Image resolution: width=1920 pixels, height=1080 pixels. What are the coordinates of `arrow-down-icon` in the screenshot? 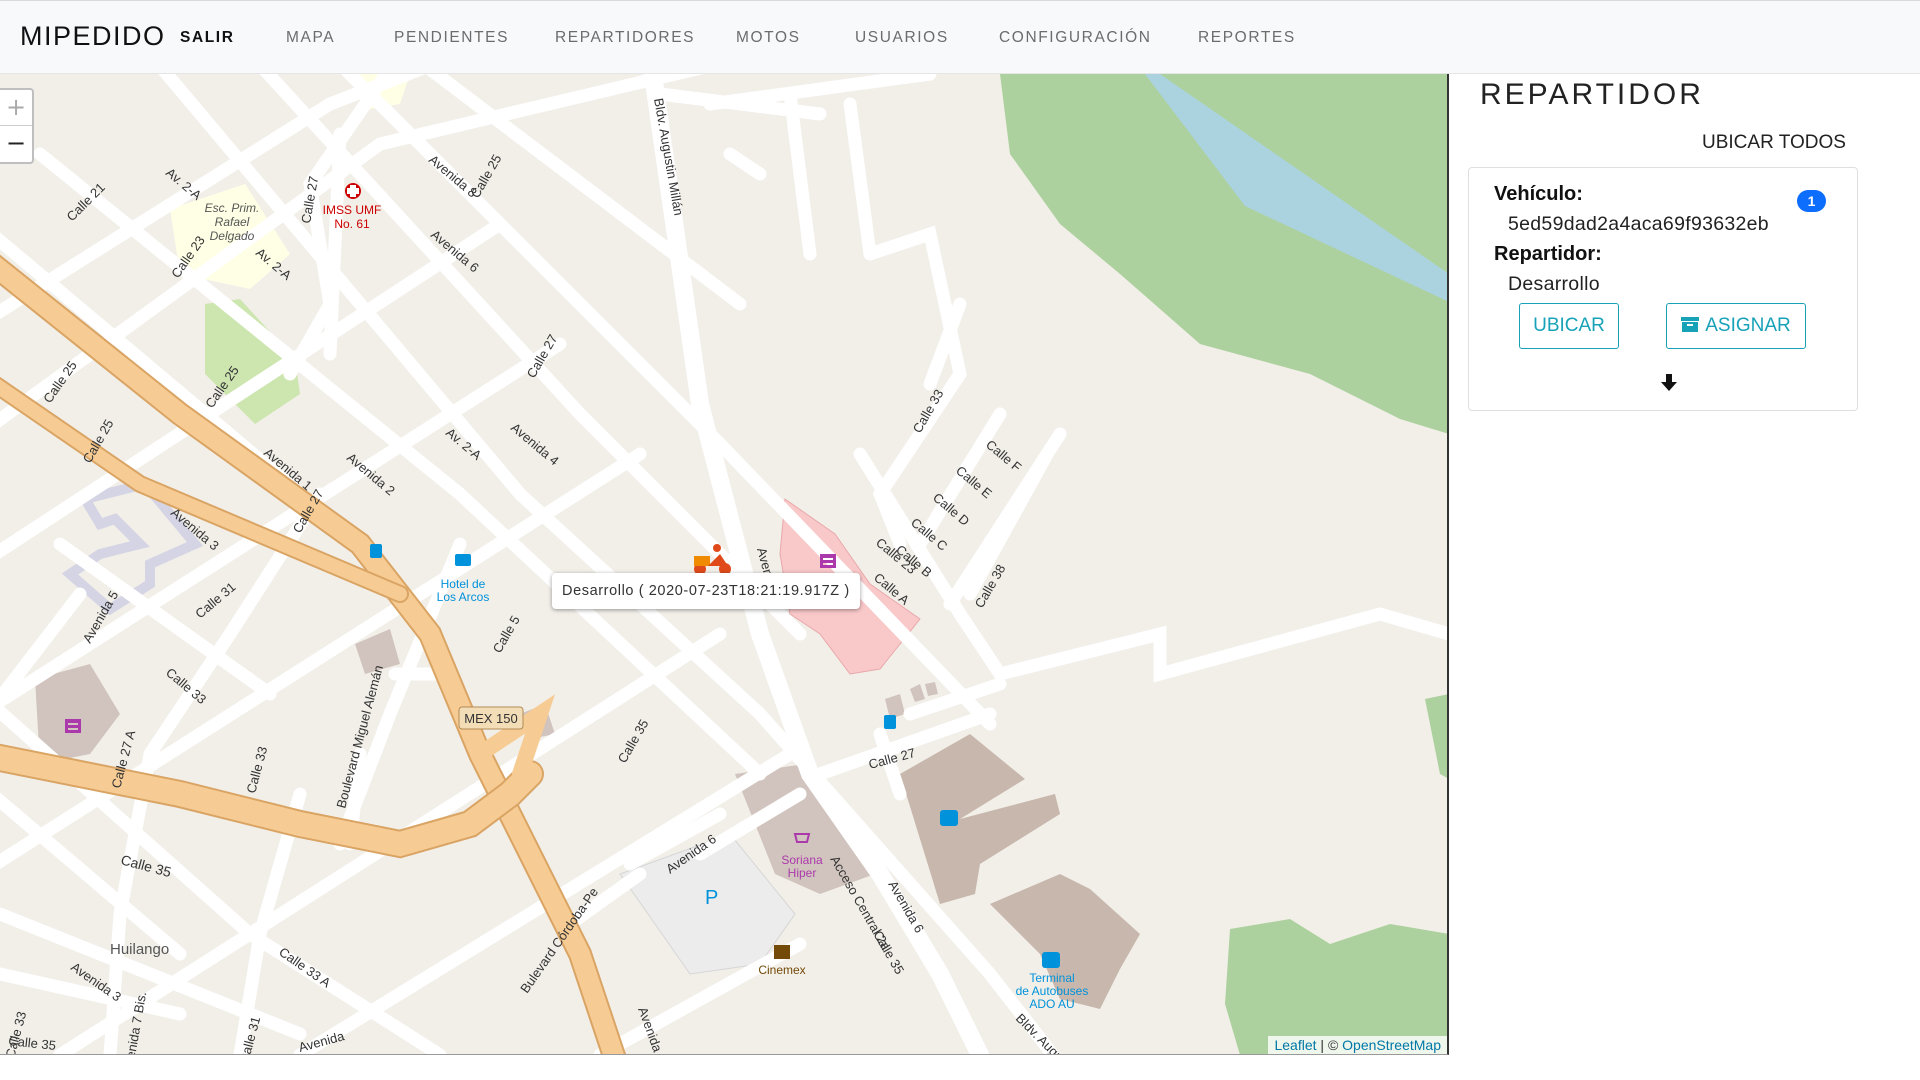 It's located at (1669, 382).